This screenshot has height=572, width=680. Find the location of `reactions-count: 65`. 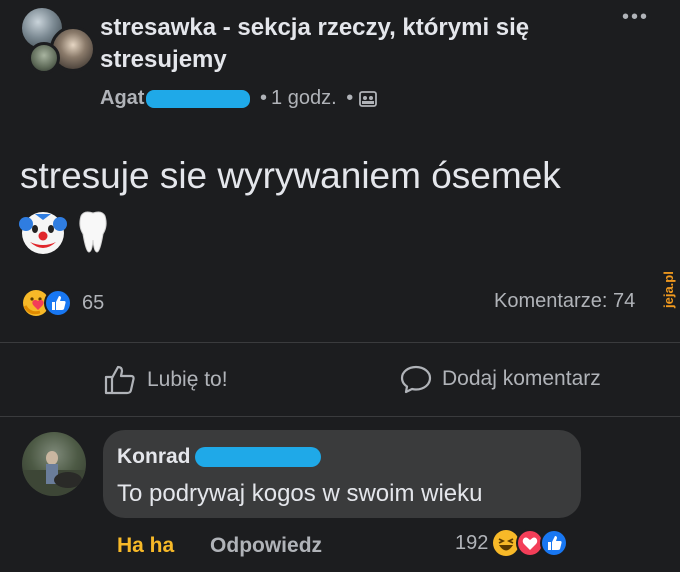

reactions-count: 65 is located at coordinates (93, 302).